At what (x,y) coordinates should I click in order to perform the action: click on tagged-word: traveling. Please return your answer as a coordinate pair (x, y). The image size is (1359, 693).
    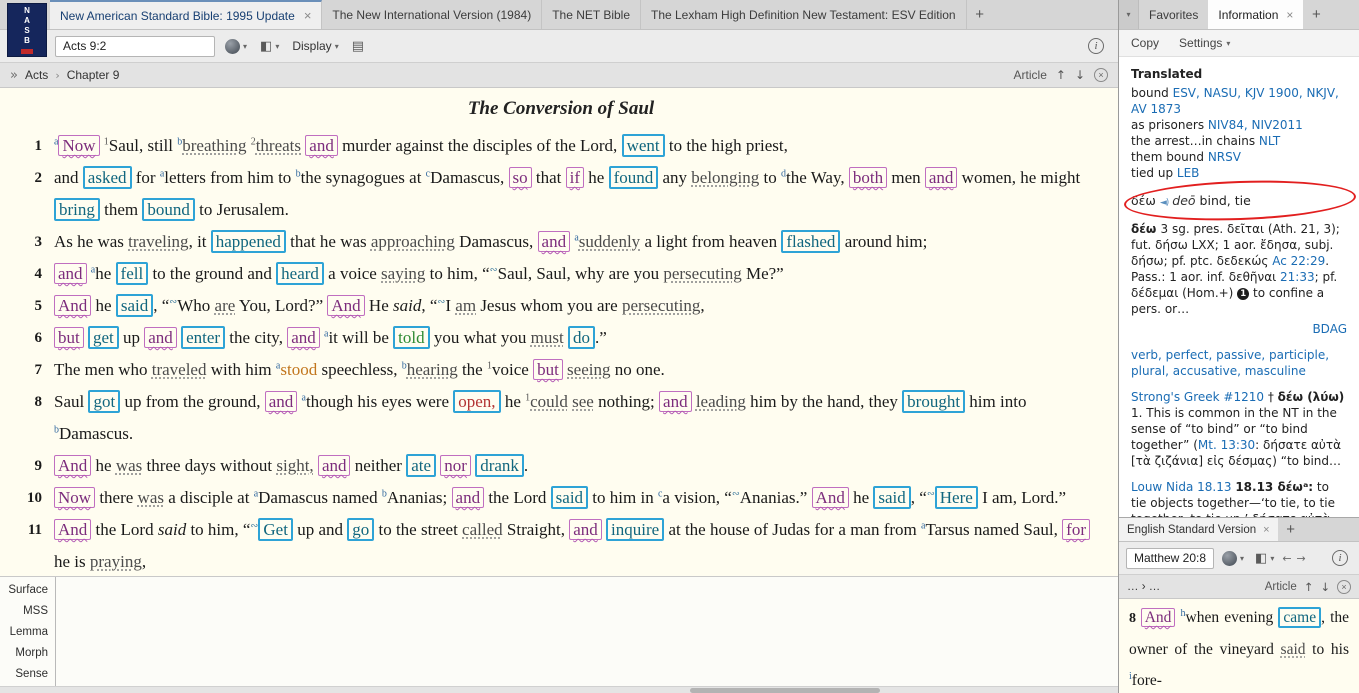
    Looking at the image, I should click on (158, 241).